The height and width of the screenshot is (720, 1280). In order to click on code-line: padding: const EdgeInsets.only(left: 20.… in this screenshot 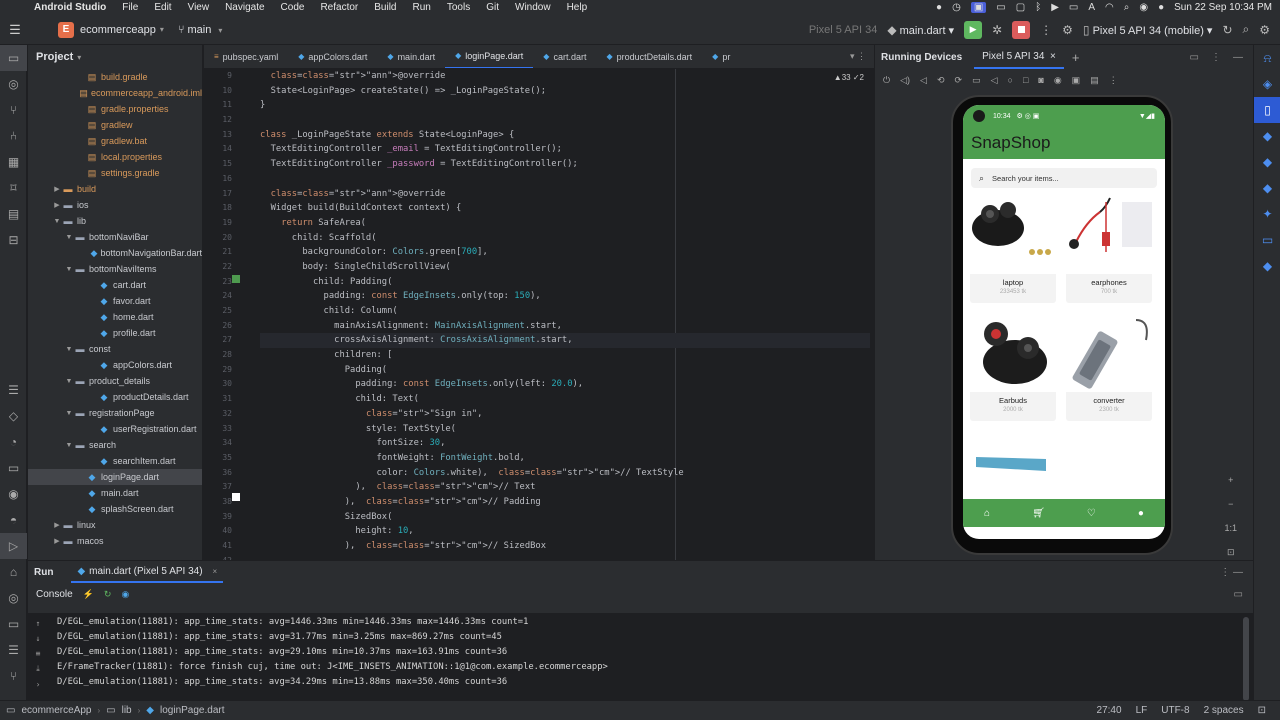, I will do `click(565, 384)`.